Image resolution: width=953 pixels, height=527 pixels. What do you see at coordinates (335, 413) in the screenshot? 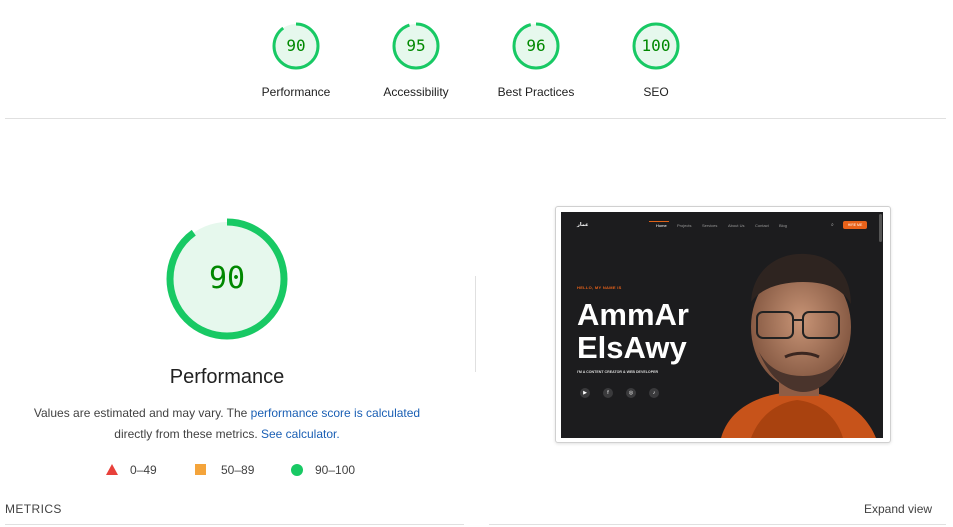
I see `score-calculated-link: performance score is calculated` at bounding box center [335, 413].